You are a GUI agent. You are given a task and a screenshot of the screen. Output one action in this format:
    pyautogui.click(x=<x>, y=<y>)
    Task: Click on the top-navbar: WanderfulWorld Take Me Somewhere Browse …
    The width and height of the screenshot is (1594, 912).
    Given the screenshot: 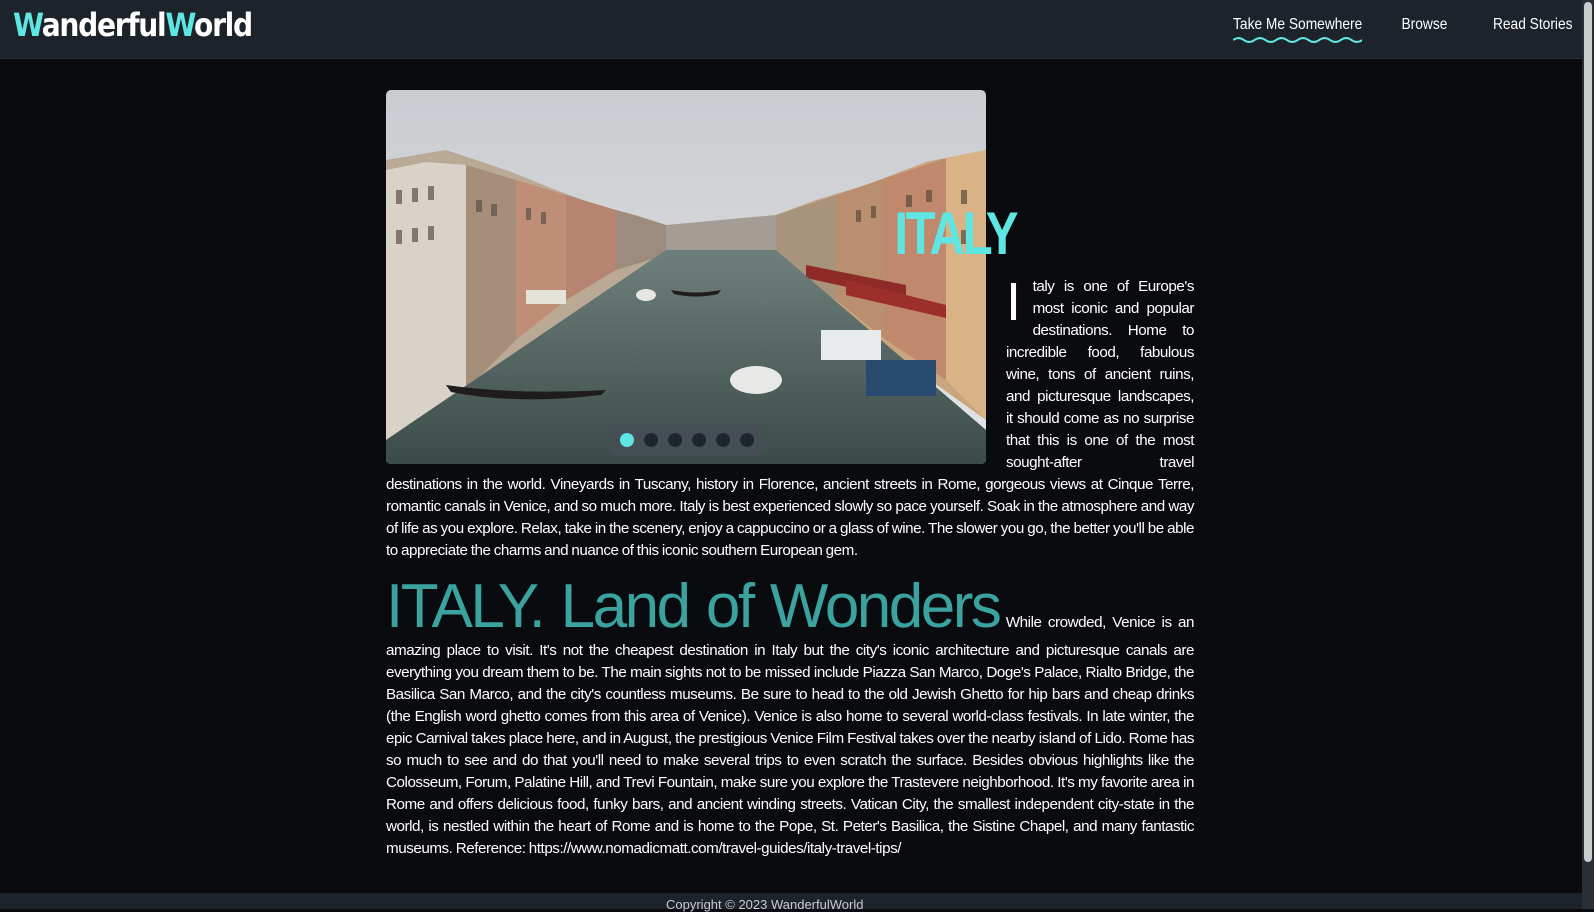 What is the action you would take?
    pyautogui.click(x=791, y=29)
    